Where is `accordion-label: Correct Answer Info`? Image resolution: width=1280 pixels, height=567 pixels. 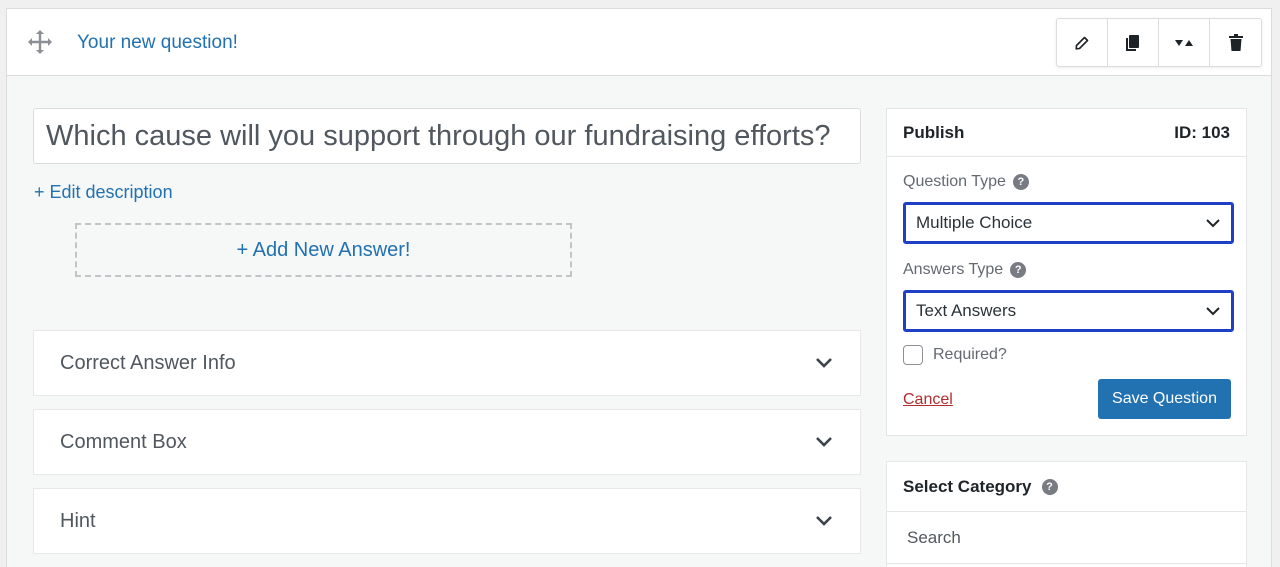 accordion-label: Correct Answer Info is located at coordinates (148, 362).